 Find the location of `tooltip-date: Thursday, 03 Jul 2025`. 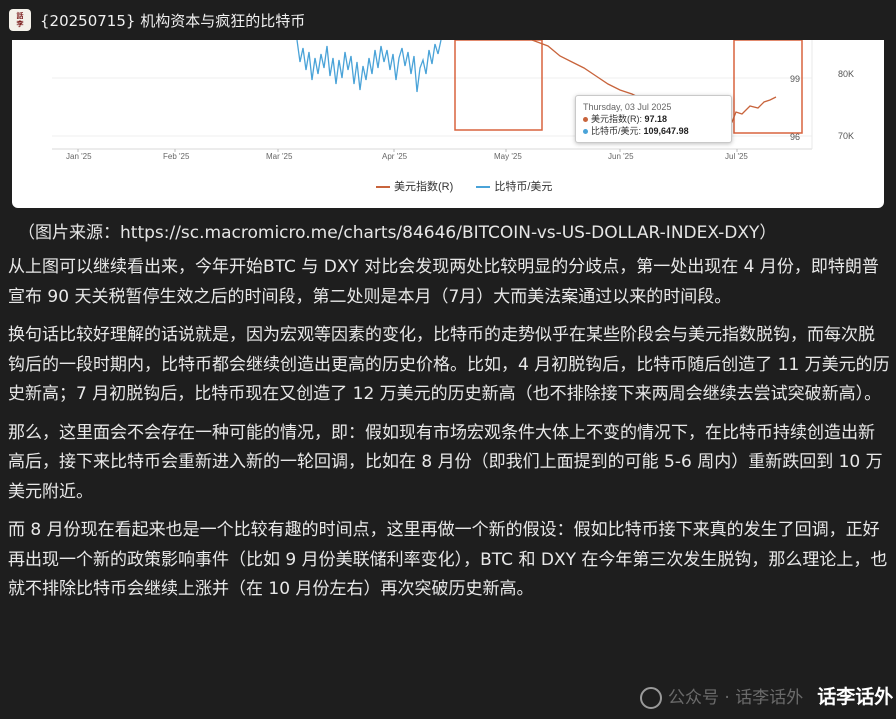

tooltip-date: Thursday, 03 Jul 2025 is located at coordinates (627, 107).